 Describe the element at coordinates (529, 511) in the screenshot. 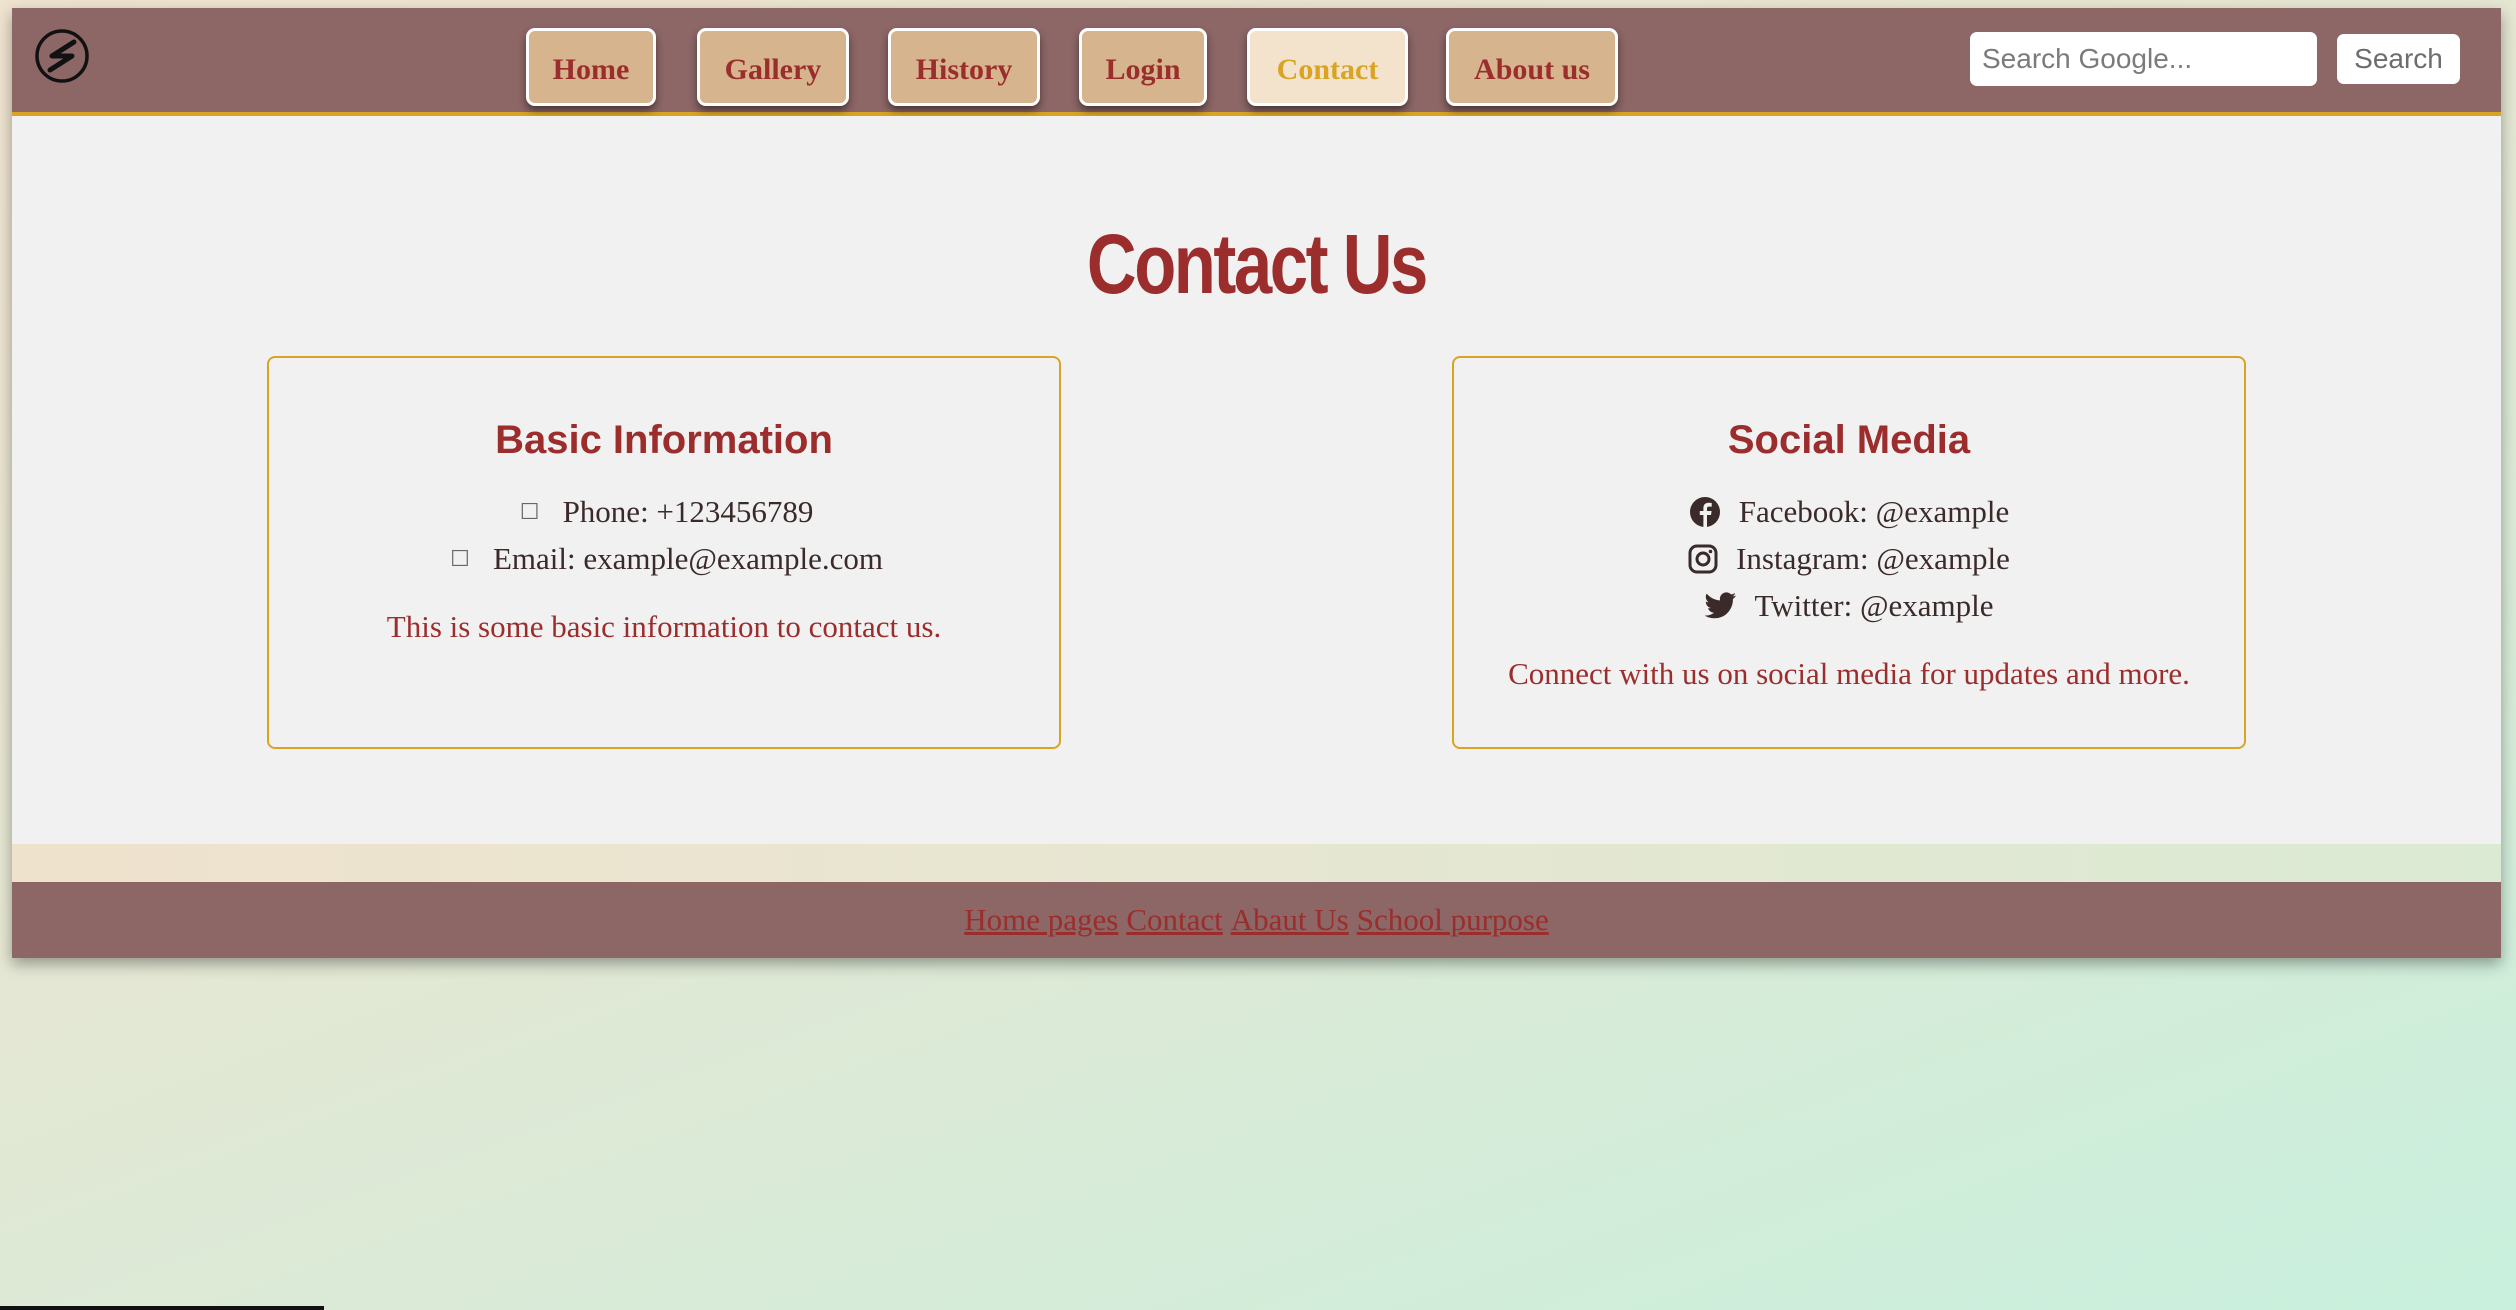

I see `phone-icon: ☐` at that location.